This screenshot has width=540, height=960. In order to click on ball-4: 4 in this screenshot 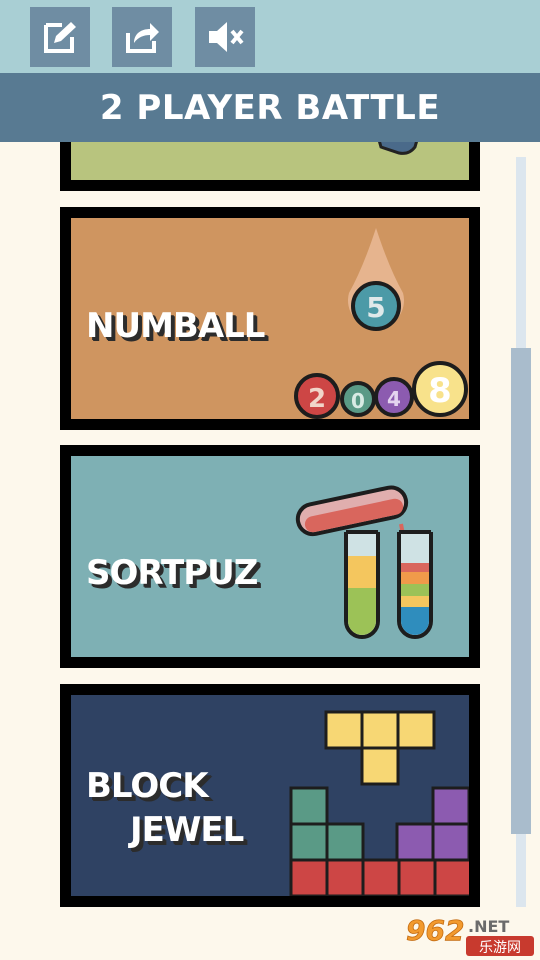, I will do `click(394, 399)`.